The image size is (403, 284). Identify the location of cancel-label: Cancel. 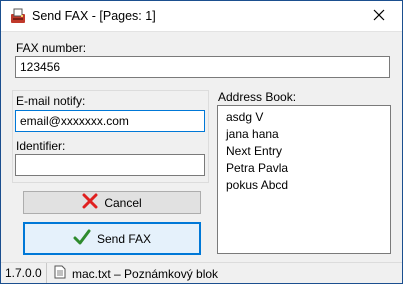
(123, 202).